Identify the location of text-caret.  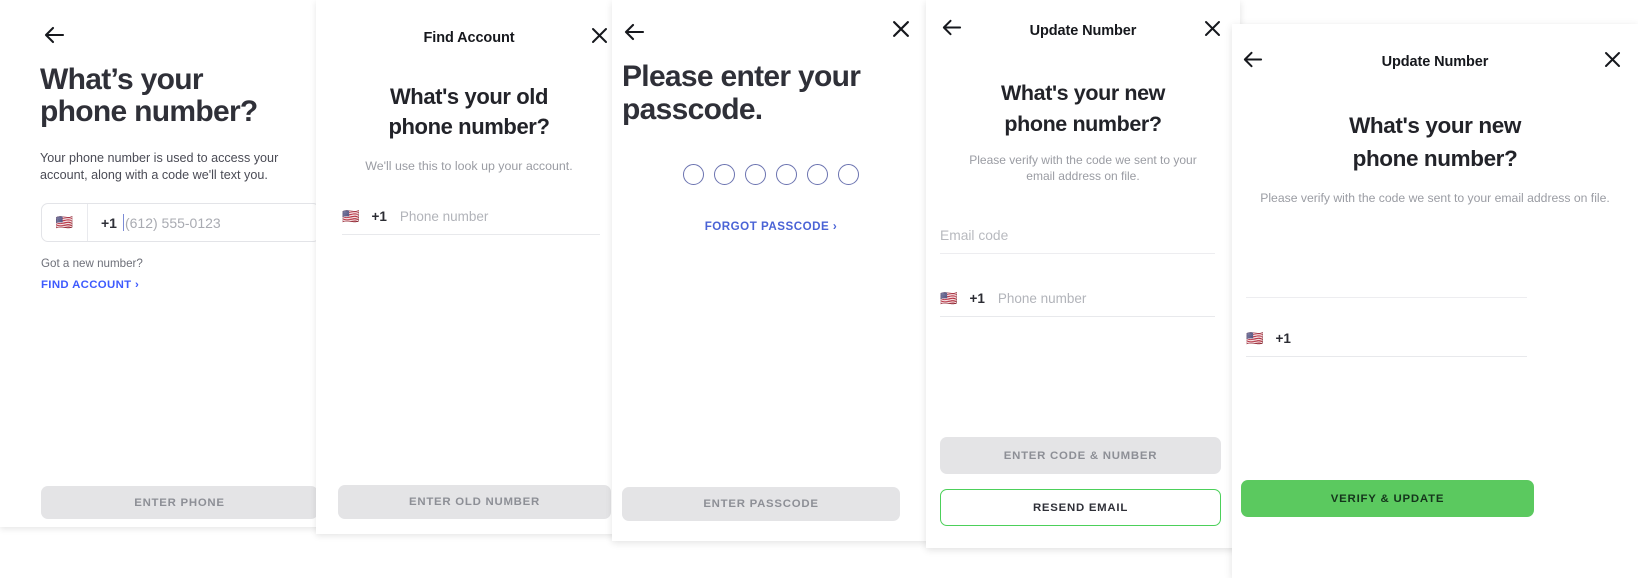
(123, 222).